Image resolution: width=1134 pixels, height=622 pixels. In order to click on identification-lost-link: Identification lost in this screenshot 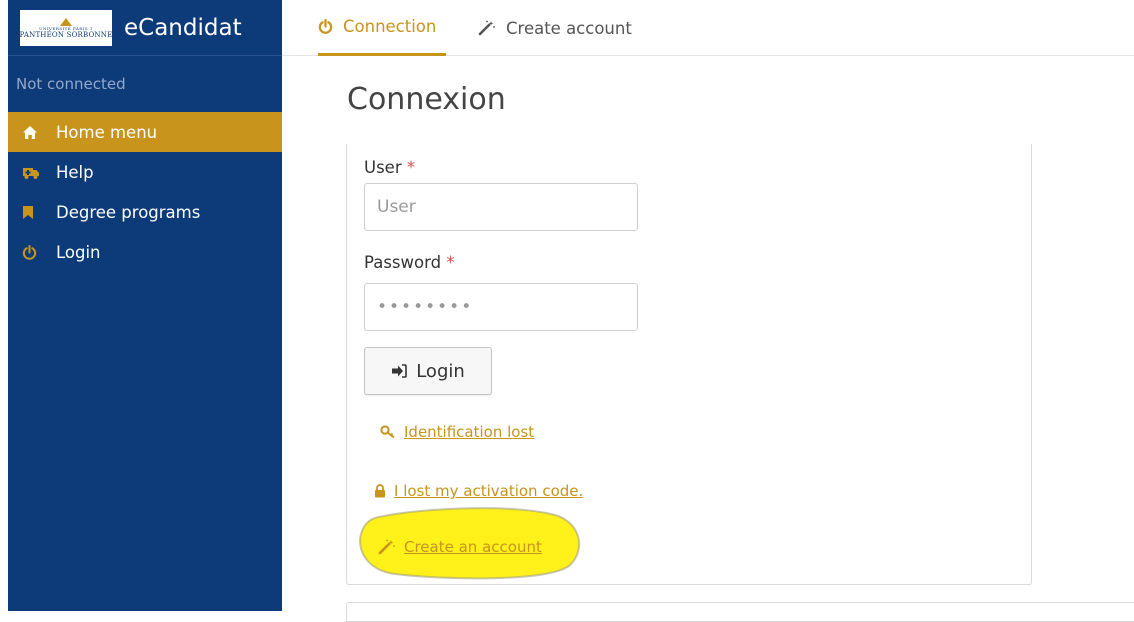, I will do `click(469, 432)`.